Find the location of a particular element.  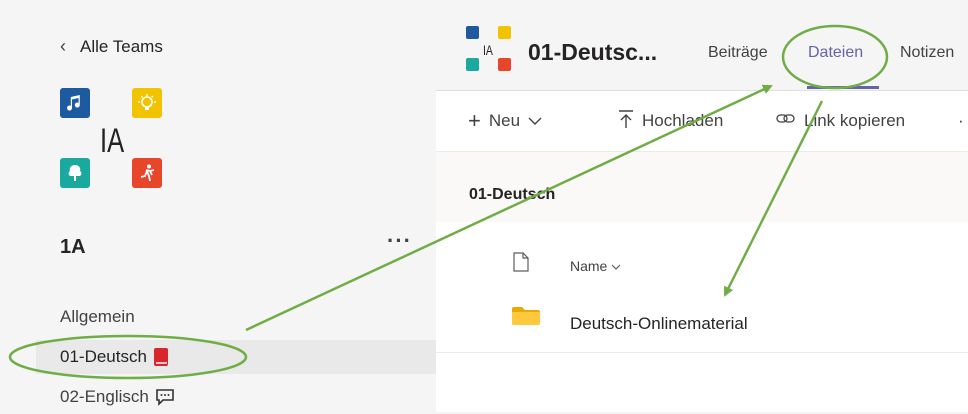

column-name-label: Name is located at coordinates (589, 266).